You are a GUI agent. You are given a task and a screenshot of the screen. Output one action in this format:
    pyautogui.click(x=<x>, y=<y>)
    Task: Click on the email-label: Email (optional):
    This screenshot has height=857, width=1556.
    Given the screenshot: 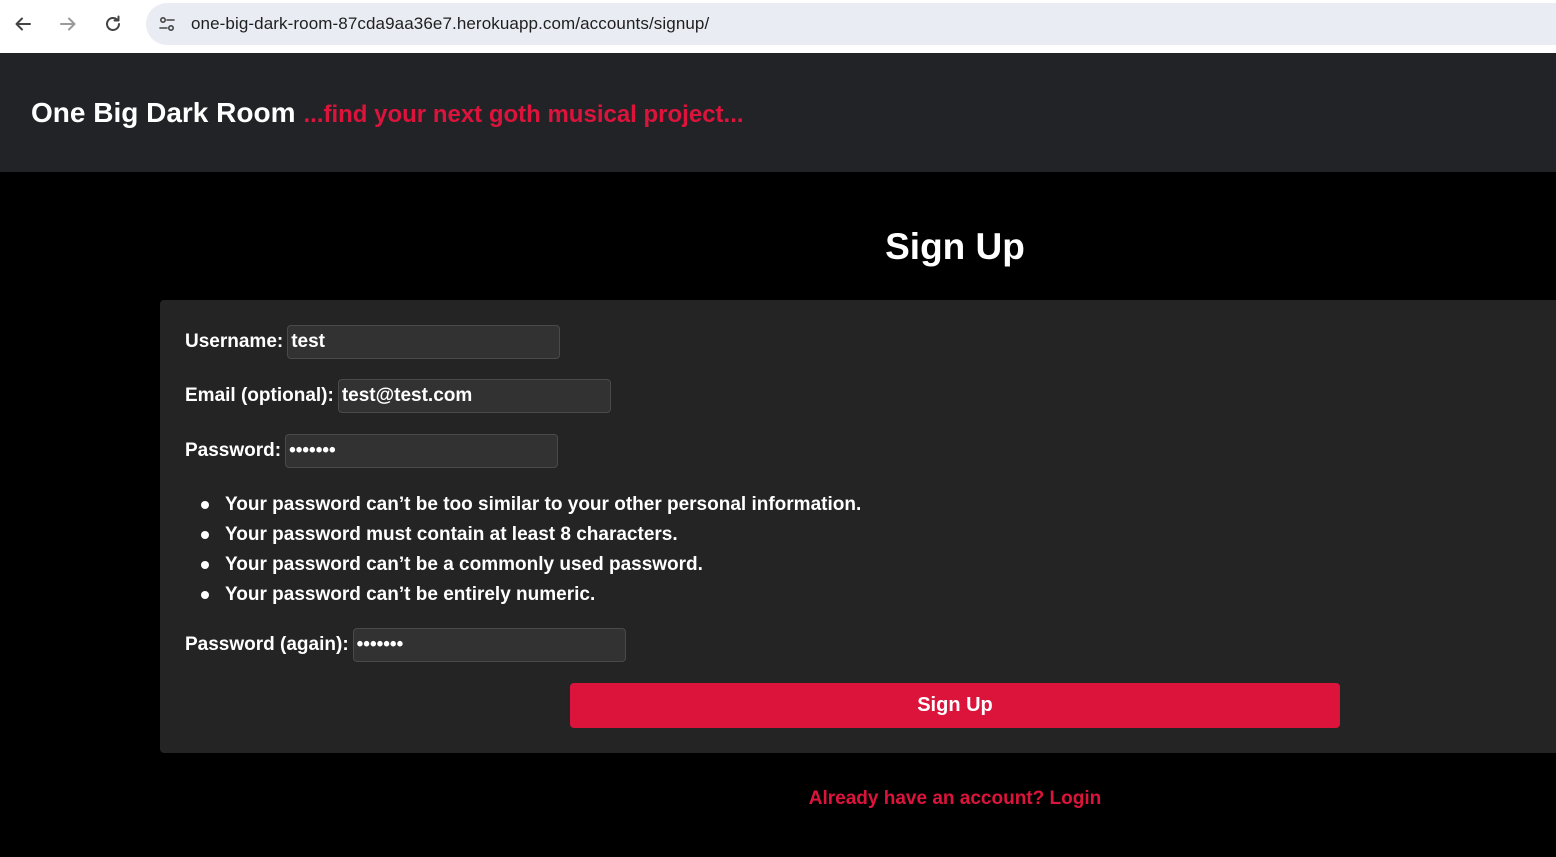 What is the action you would take?
    pyautogui.click(x=259, y=395)
    